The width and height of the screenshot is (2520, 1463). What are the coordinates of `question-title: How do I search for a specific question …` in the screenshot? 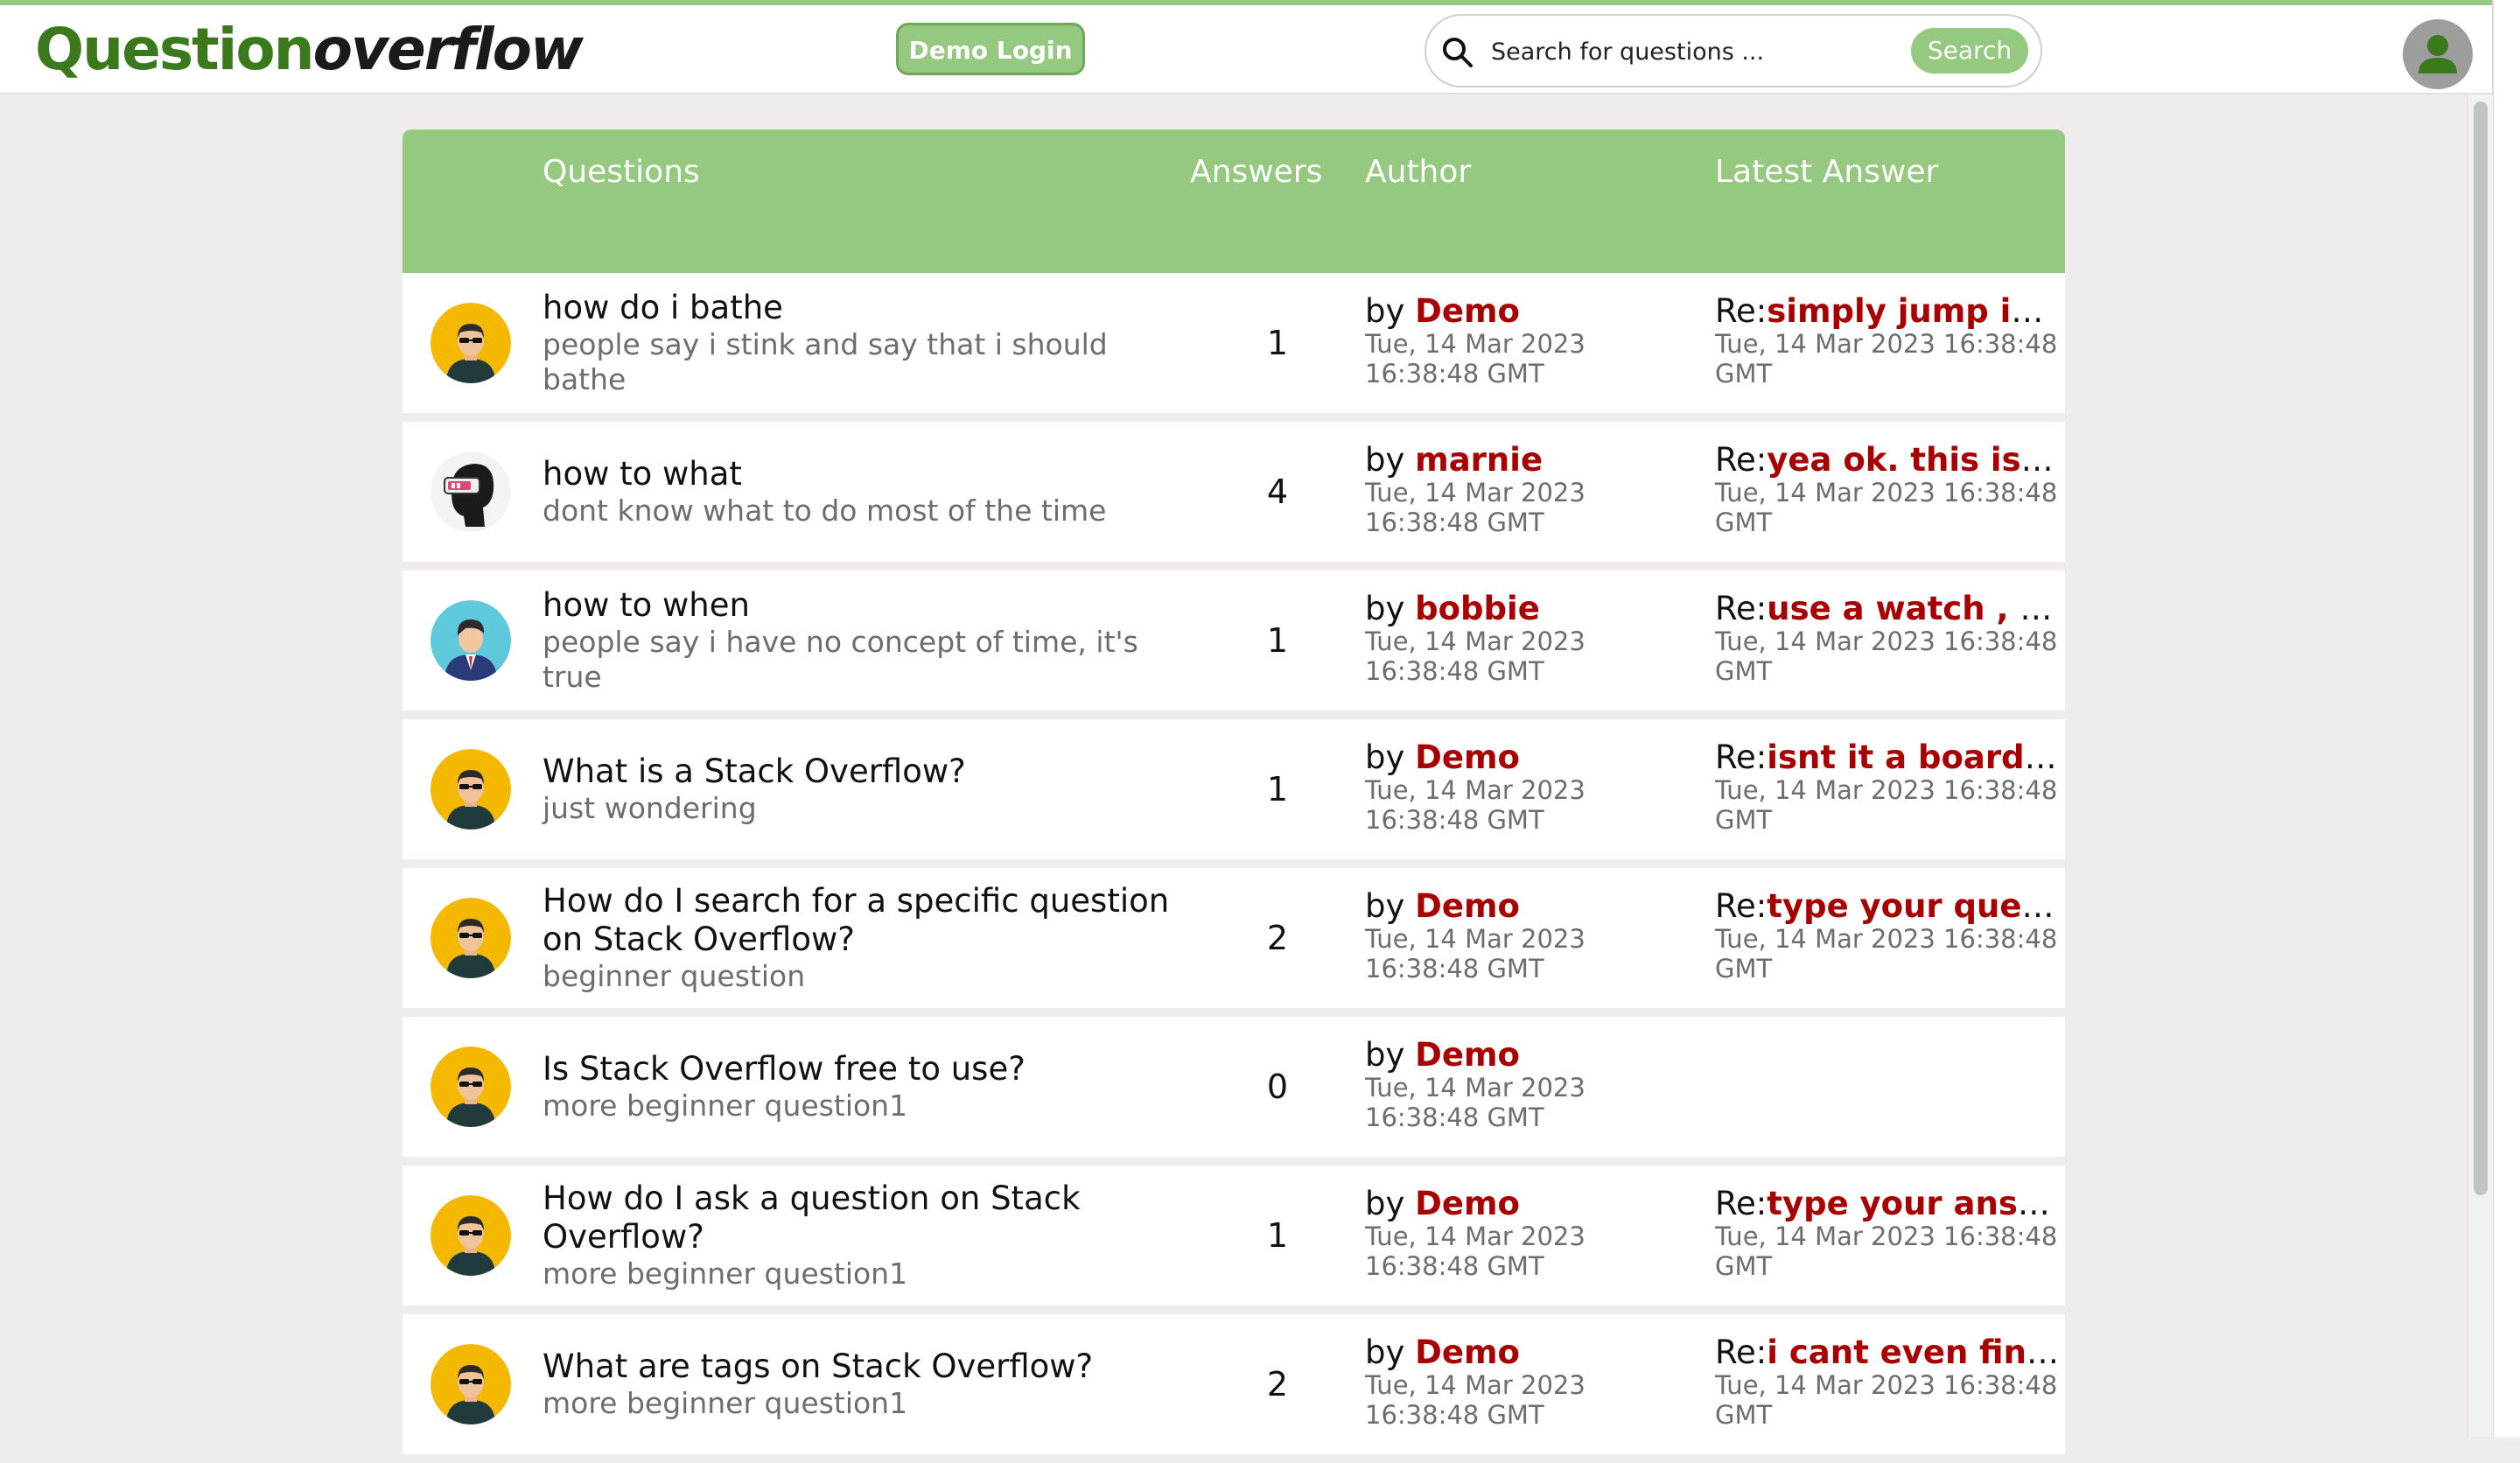 It's located at (857, 920).